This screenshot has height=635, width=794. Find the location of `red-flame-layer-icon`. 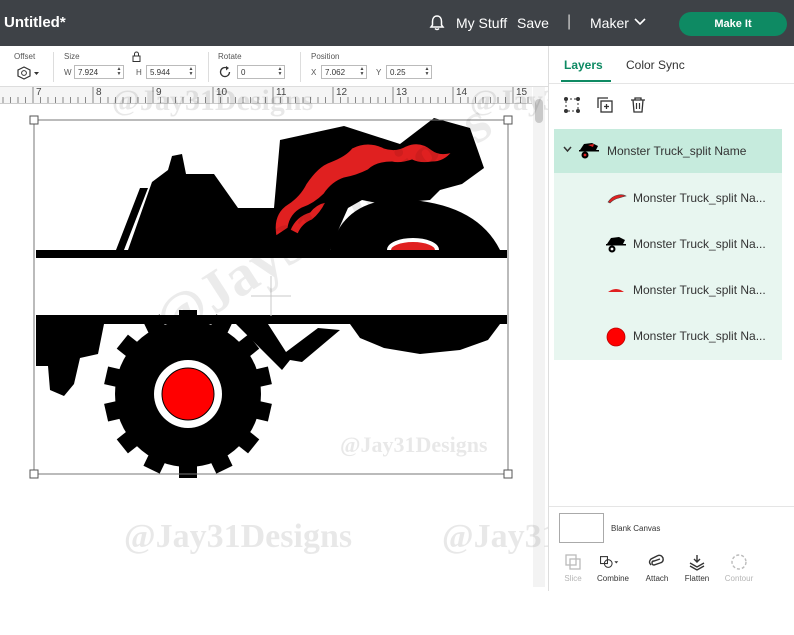

red-flame-layer-icon is located at coordinates (617, 199).